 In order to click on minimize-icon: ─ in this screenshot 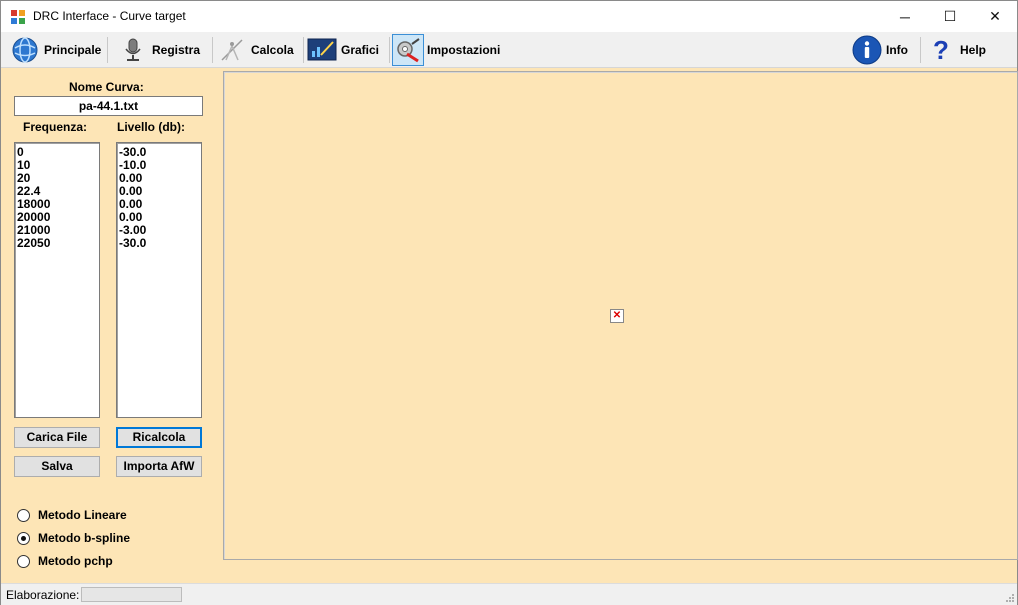, I will do `click(905, 16)`.